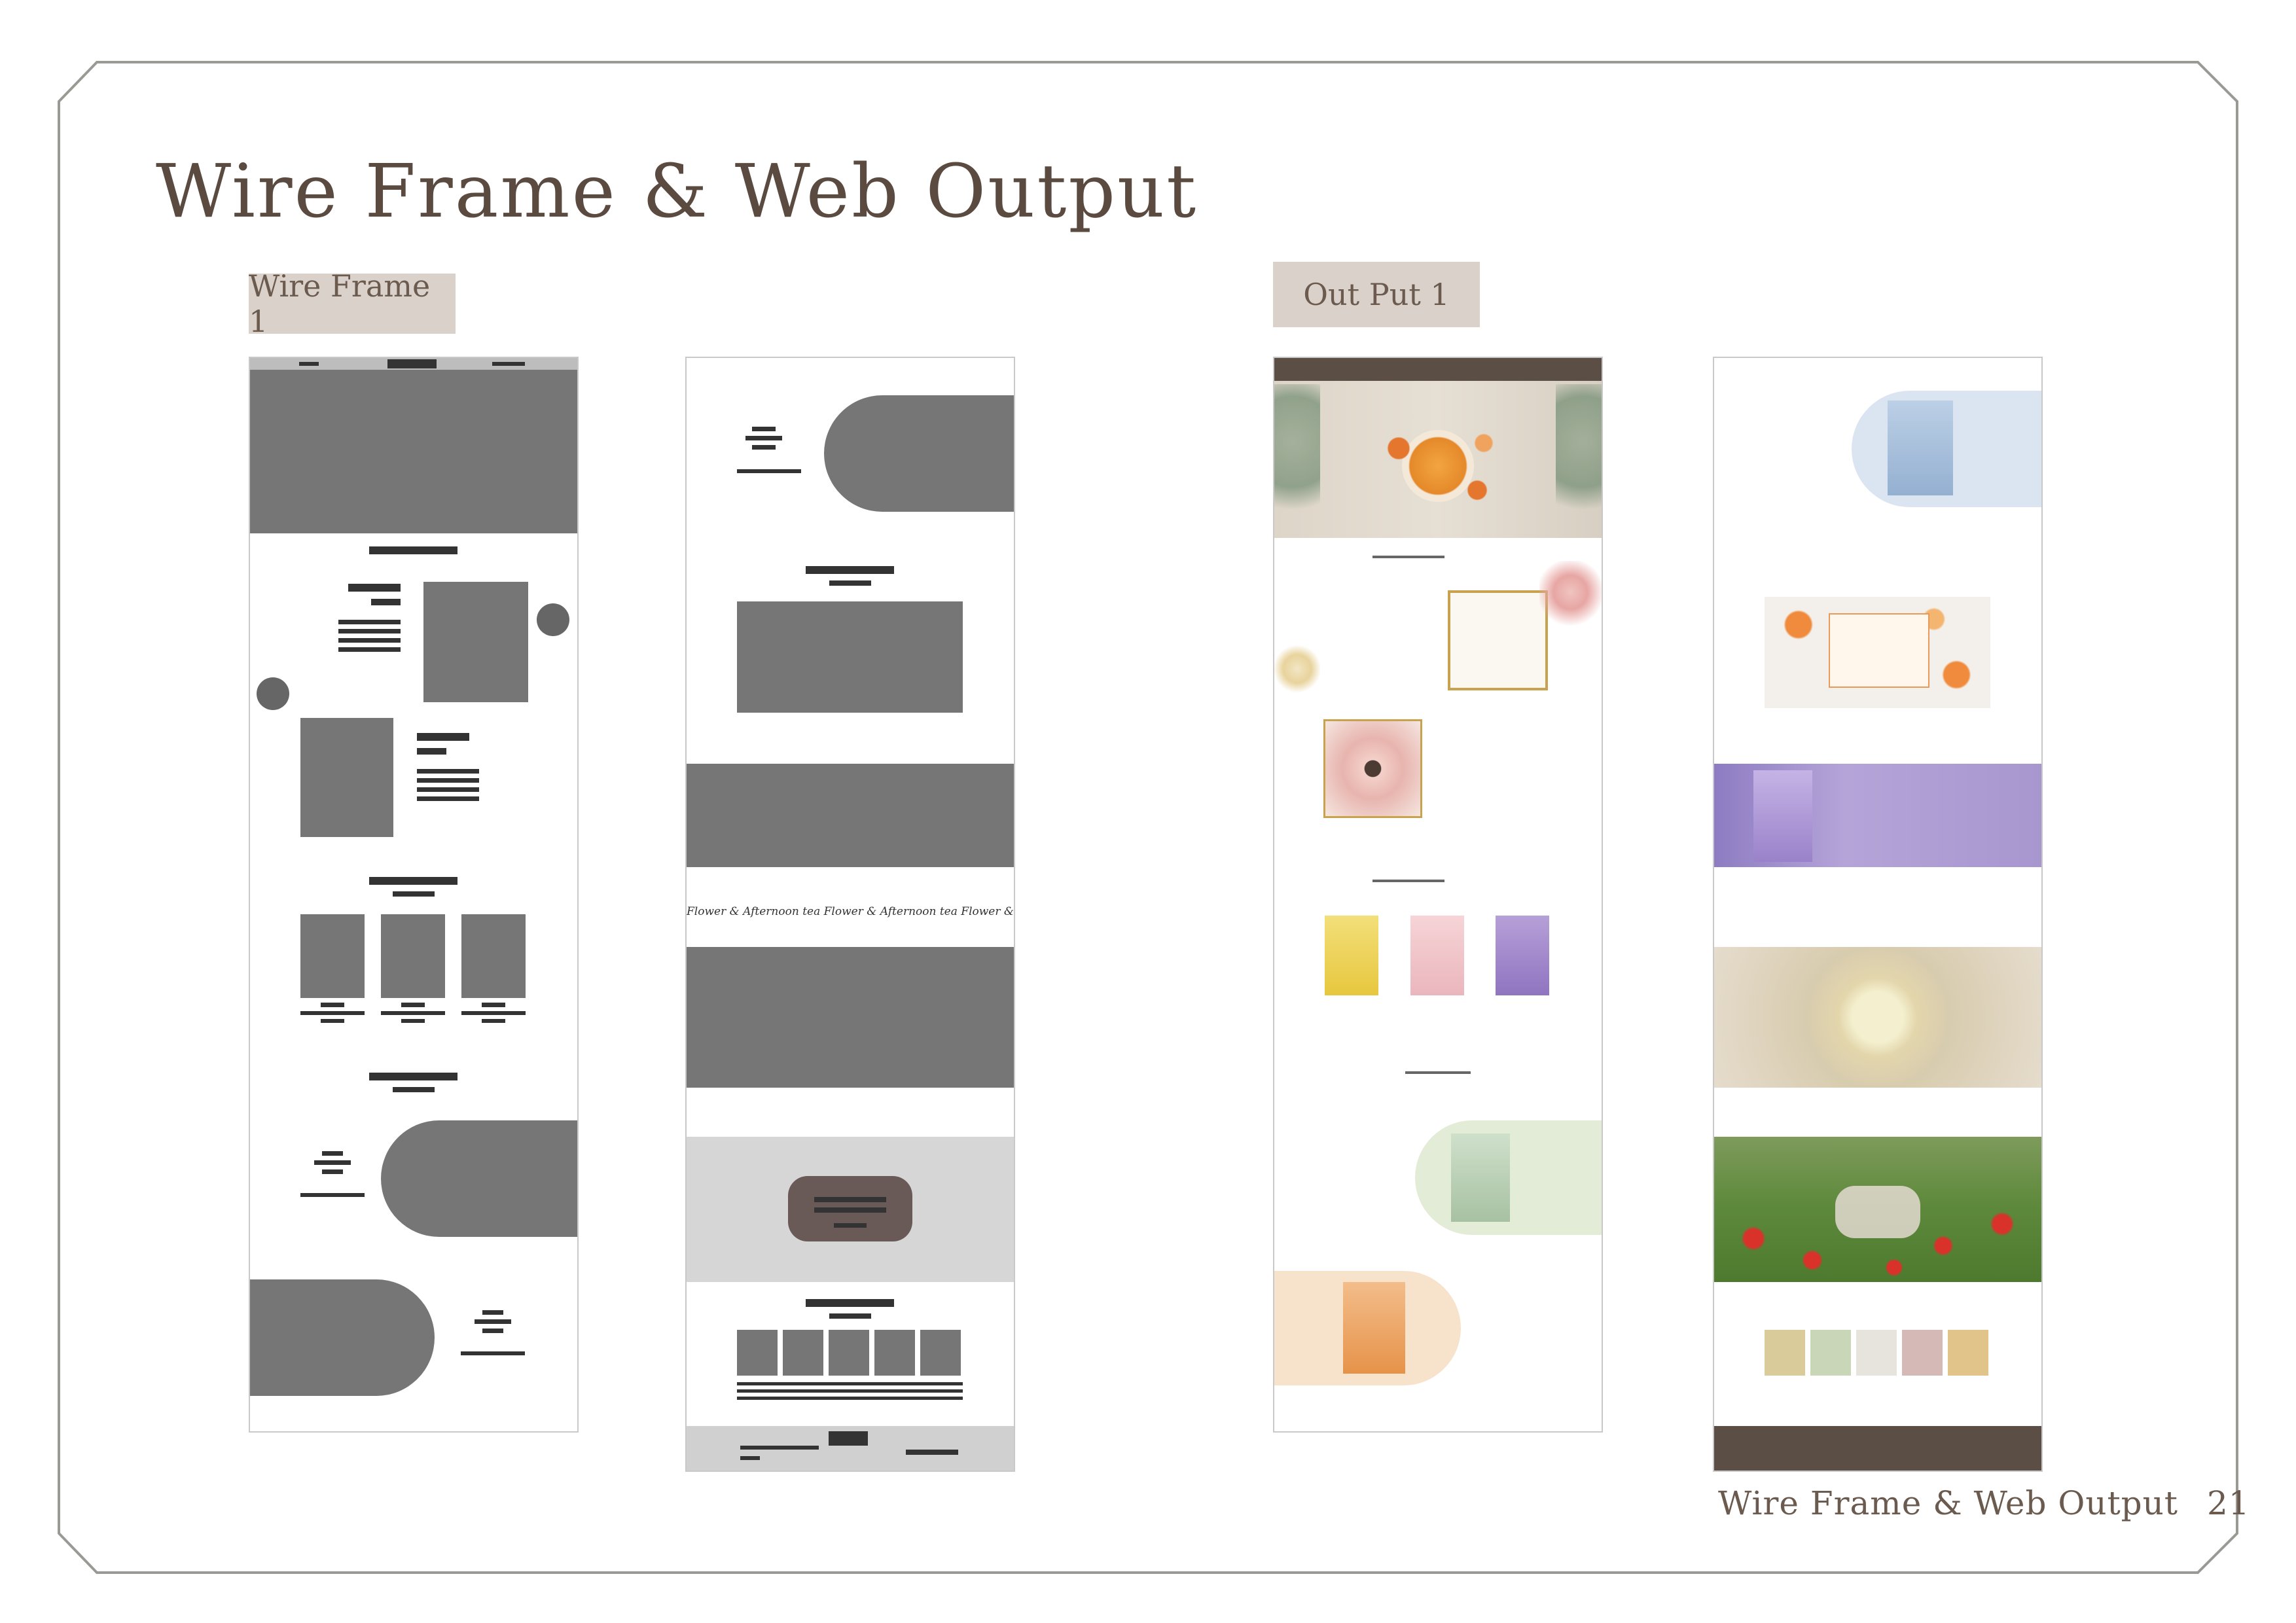  Describe the element at coordinates (1437, 955) in the screenshot. I see `product-pack-pink` at that location.